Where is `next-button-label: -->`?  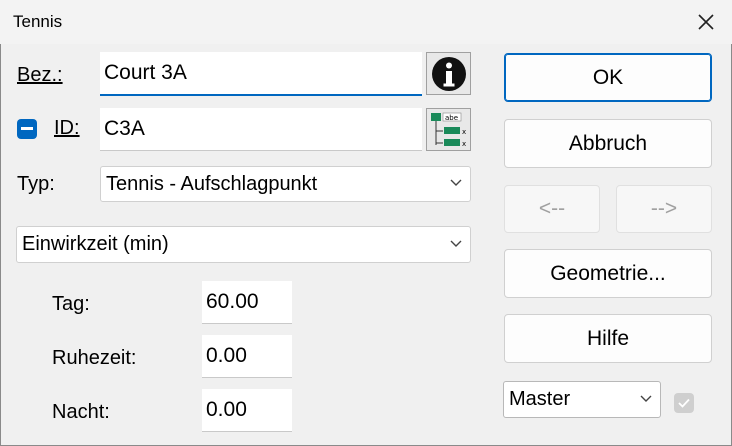 next-button-label: --> is located at coordinates (664, 208).